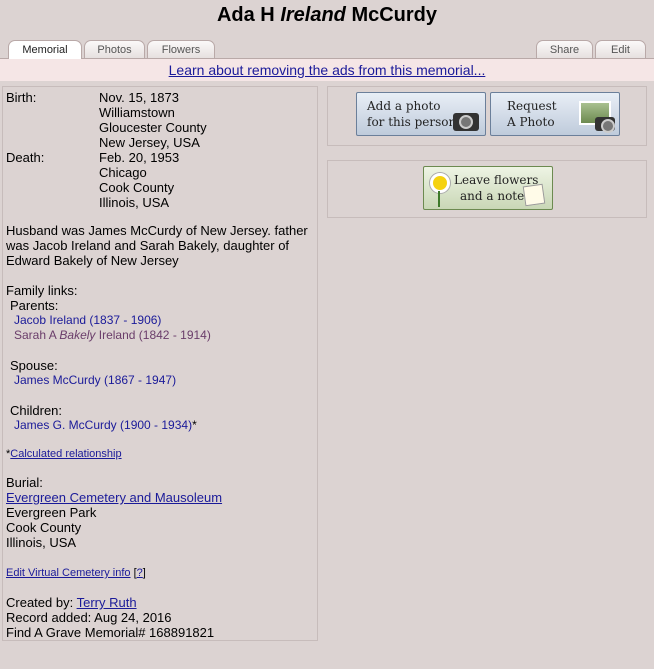 This screenshot has width=654, height=669. I want to click on request-line2: A Photo, so click(531, 122).